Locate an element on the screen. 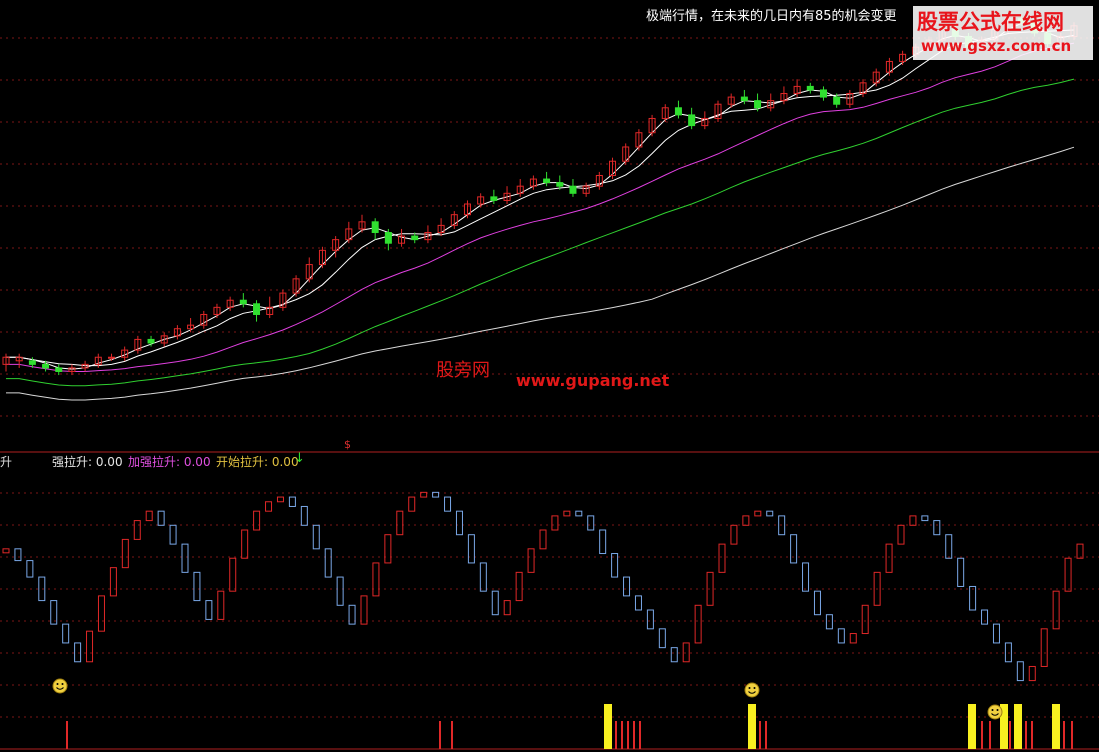  s-marker: $ is located at coordinates (347, 444).